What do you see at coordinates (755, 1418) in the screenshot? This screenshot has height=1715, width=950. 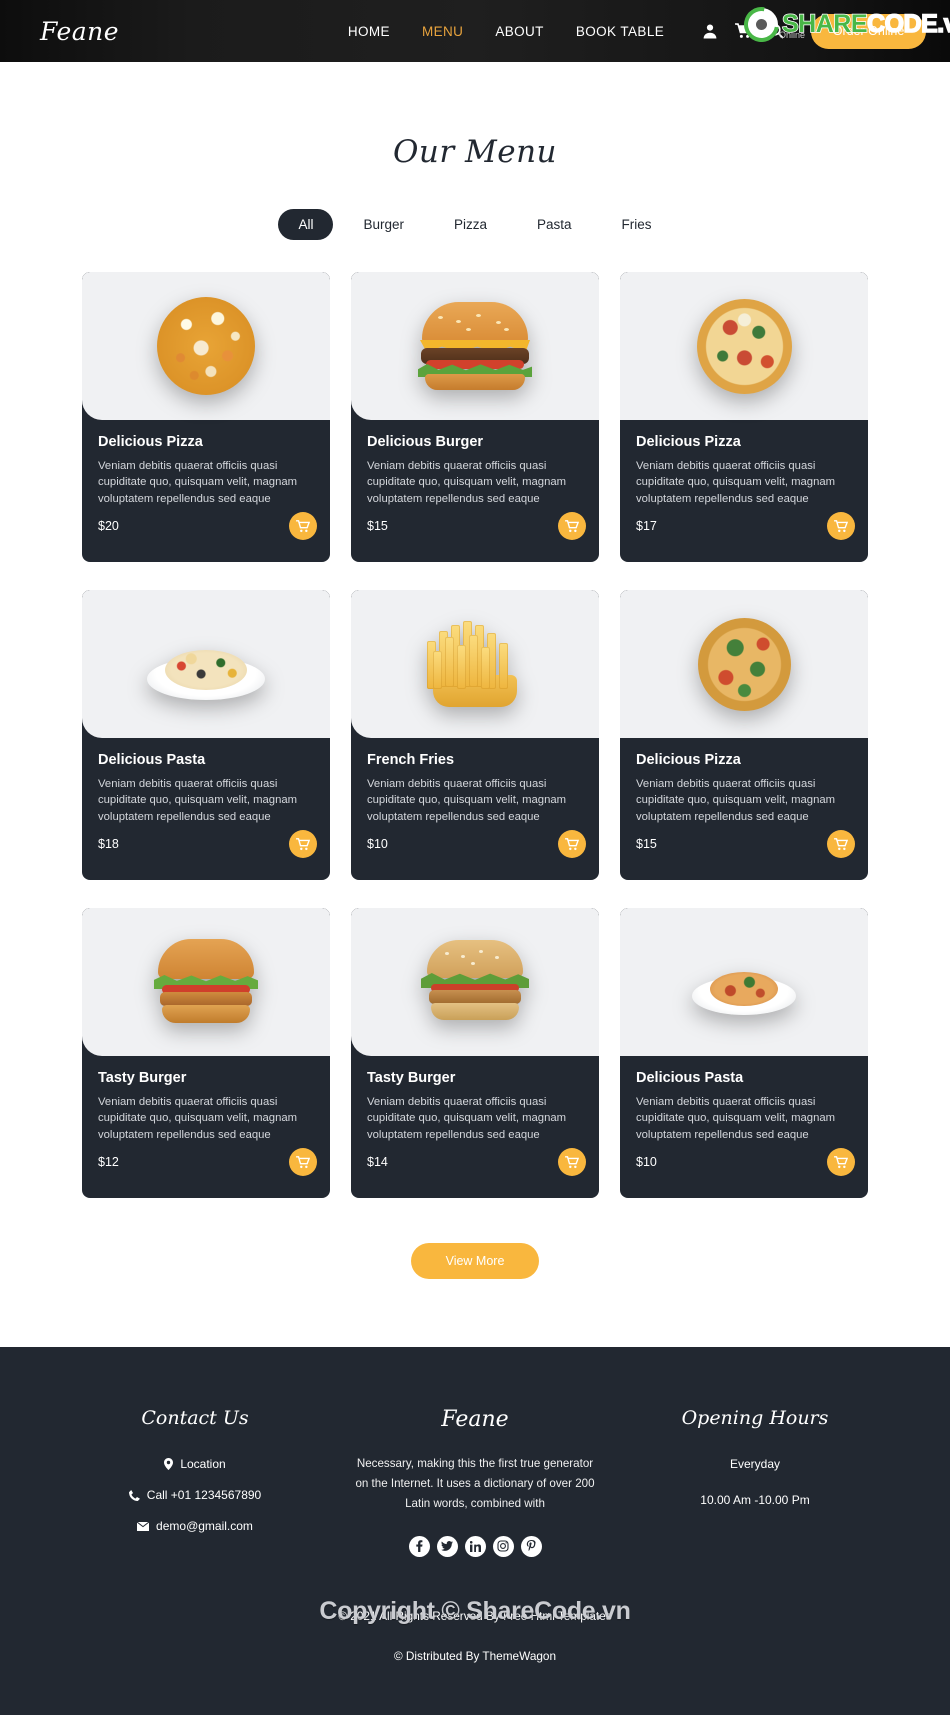 I see `footer-hours-heading: Opening Hours` at bounding box center [755, 1418].